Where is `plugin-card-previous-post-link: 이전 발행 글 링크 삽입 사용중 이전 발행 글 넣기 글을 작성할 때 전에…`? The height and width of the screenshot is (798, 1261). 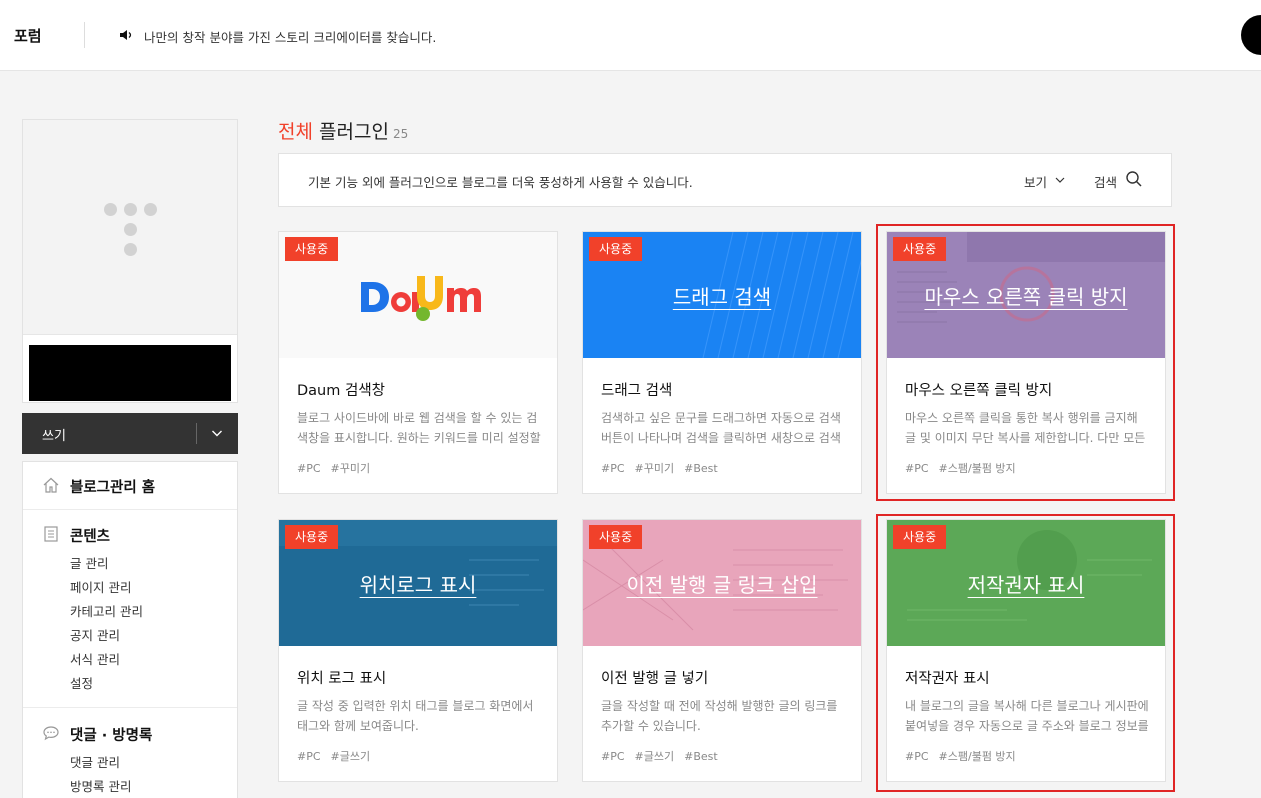 plugin-card-previous-post-link: 이전 발행 글 링크 삽입 사용중 이전 발행 글 넣기 글을 작성할 때 전에… is located at coordinates (722, 650).